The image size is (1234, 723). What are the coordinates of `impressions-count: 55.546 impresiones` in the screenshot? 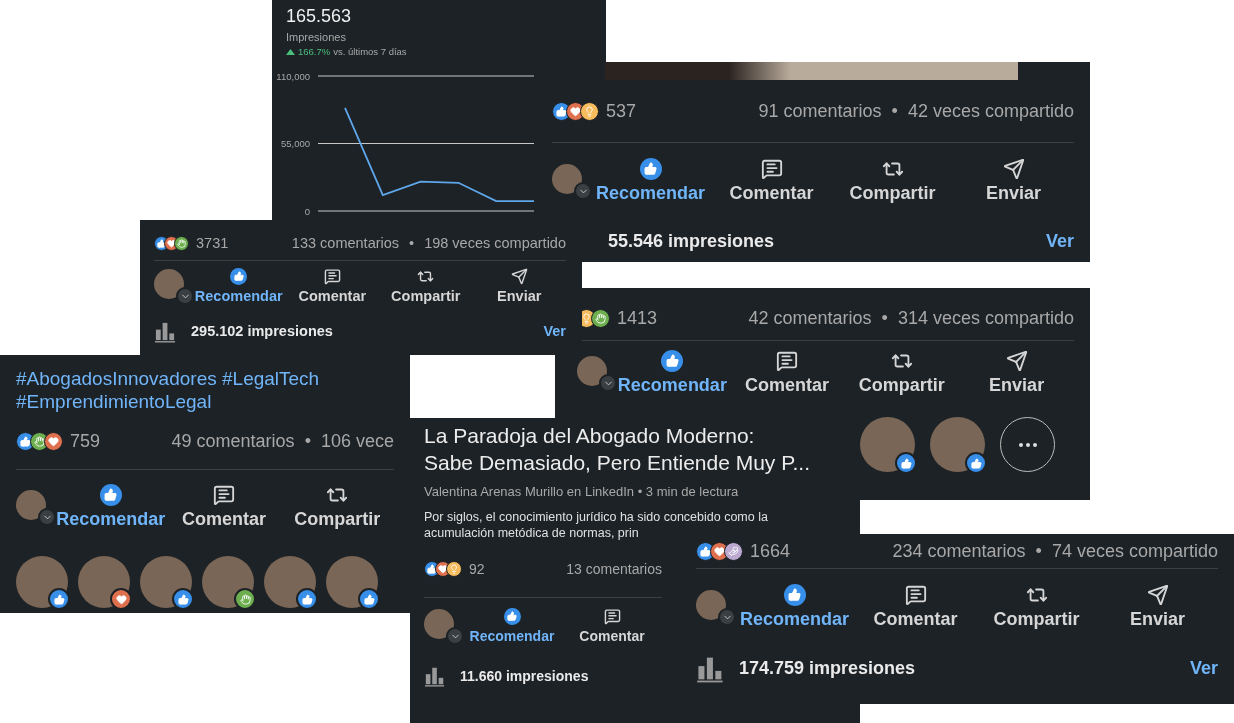 It's located at (691, 241).